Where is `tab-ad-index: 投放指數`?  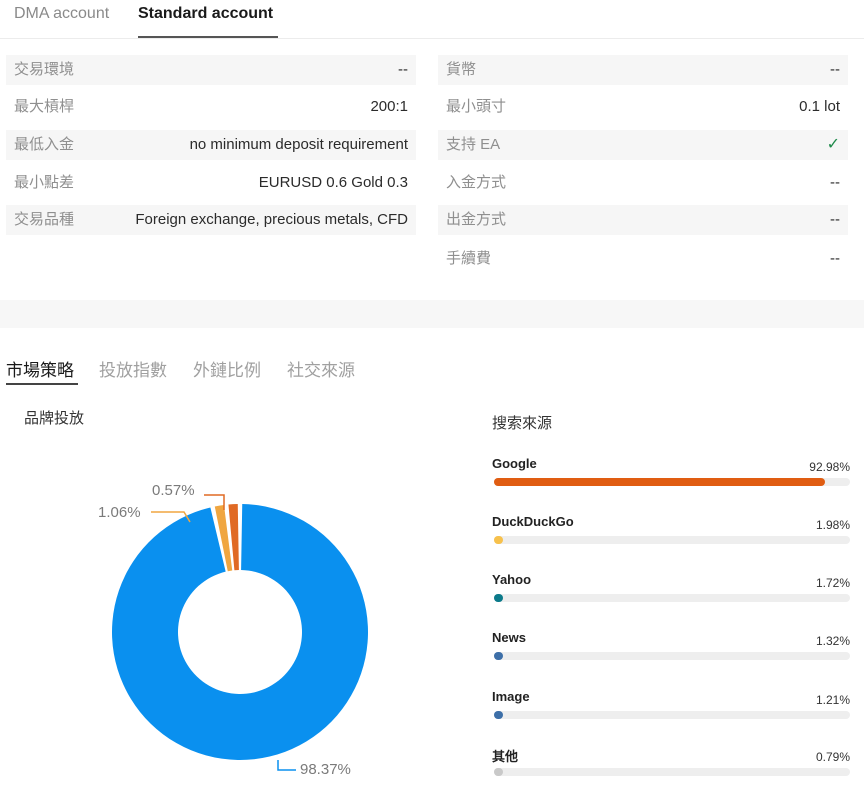
tab-ad-index: 投放指數 is located at coordinates (133, 368).